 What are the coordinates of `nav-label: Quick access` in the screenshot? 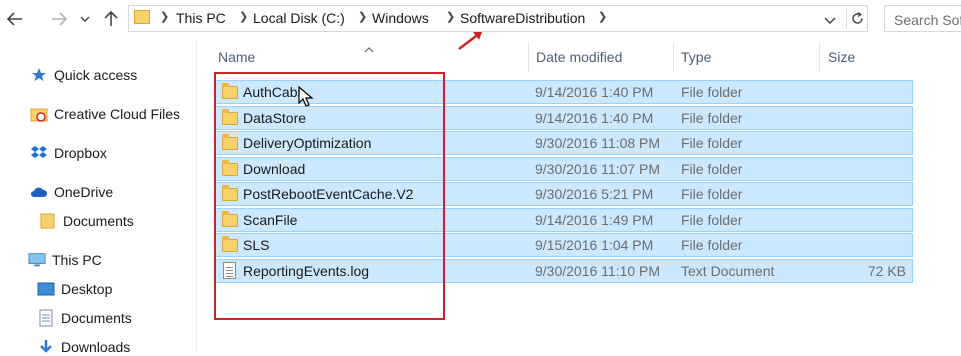 It's located at (96, 75).